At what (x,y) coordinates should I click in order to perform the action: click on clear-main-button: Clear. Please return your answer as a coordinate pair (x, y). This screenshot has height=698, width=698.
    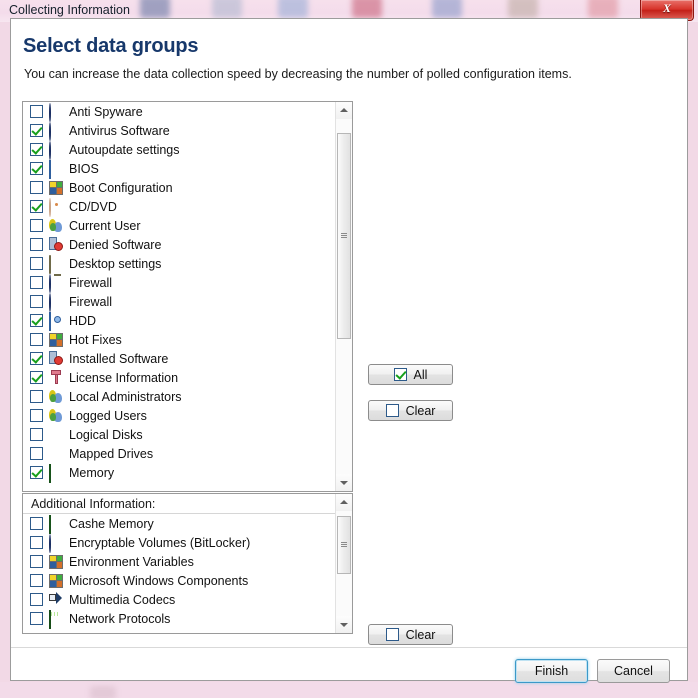
    Looking at the image, I should click on (410, 410).